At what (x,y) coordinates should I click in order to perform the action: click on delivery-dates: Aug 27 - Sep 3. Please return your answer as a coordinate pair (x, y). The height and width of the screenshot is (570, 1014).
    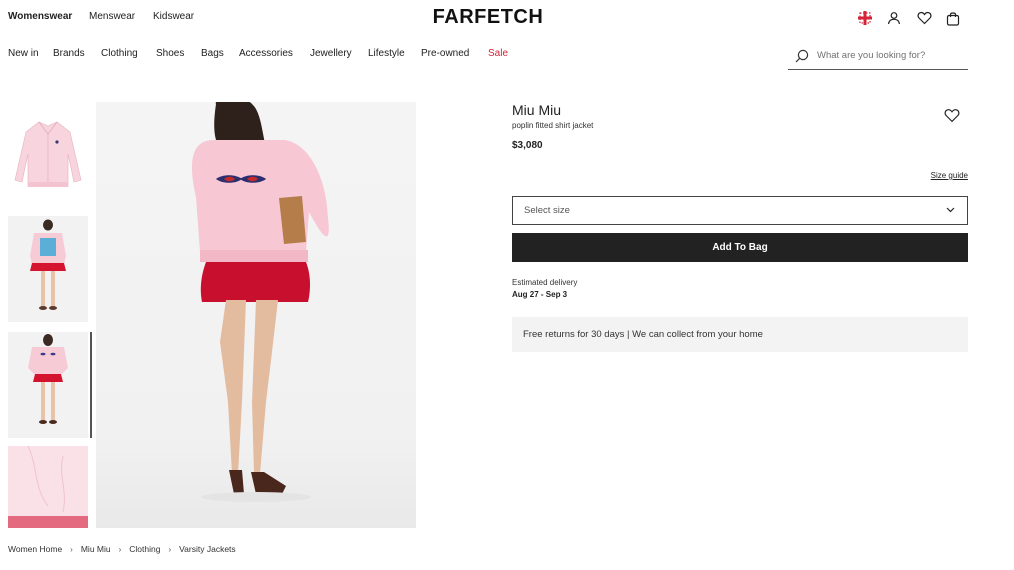
    Looking at the image, I should click on (540, 294).